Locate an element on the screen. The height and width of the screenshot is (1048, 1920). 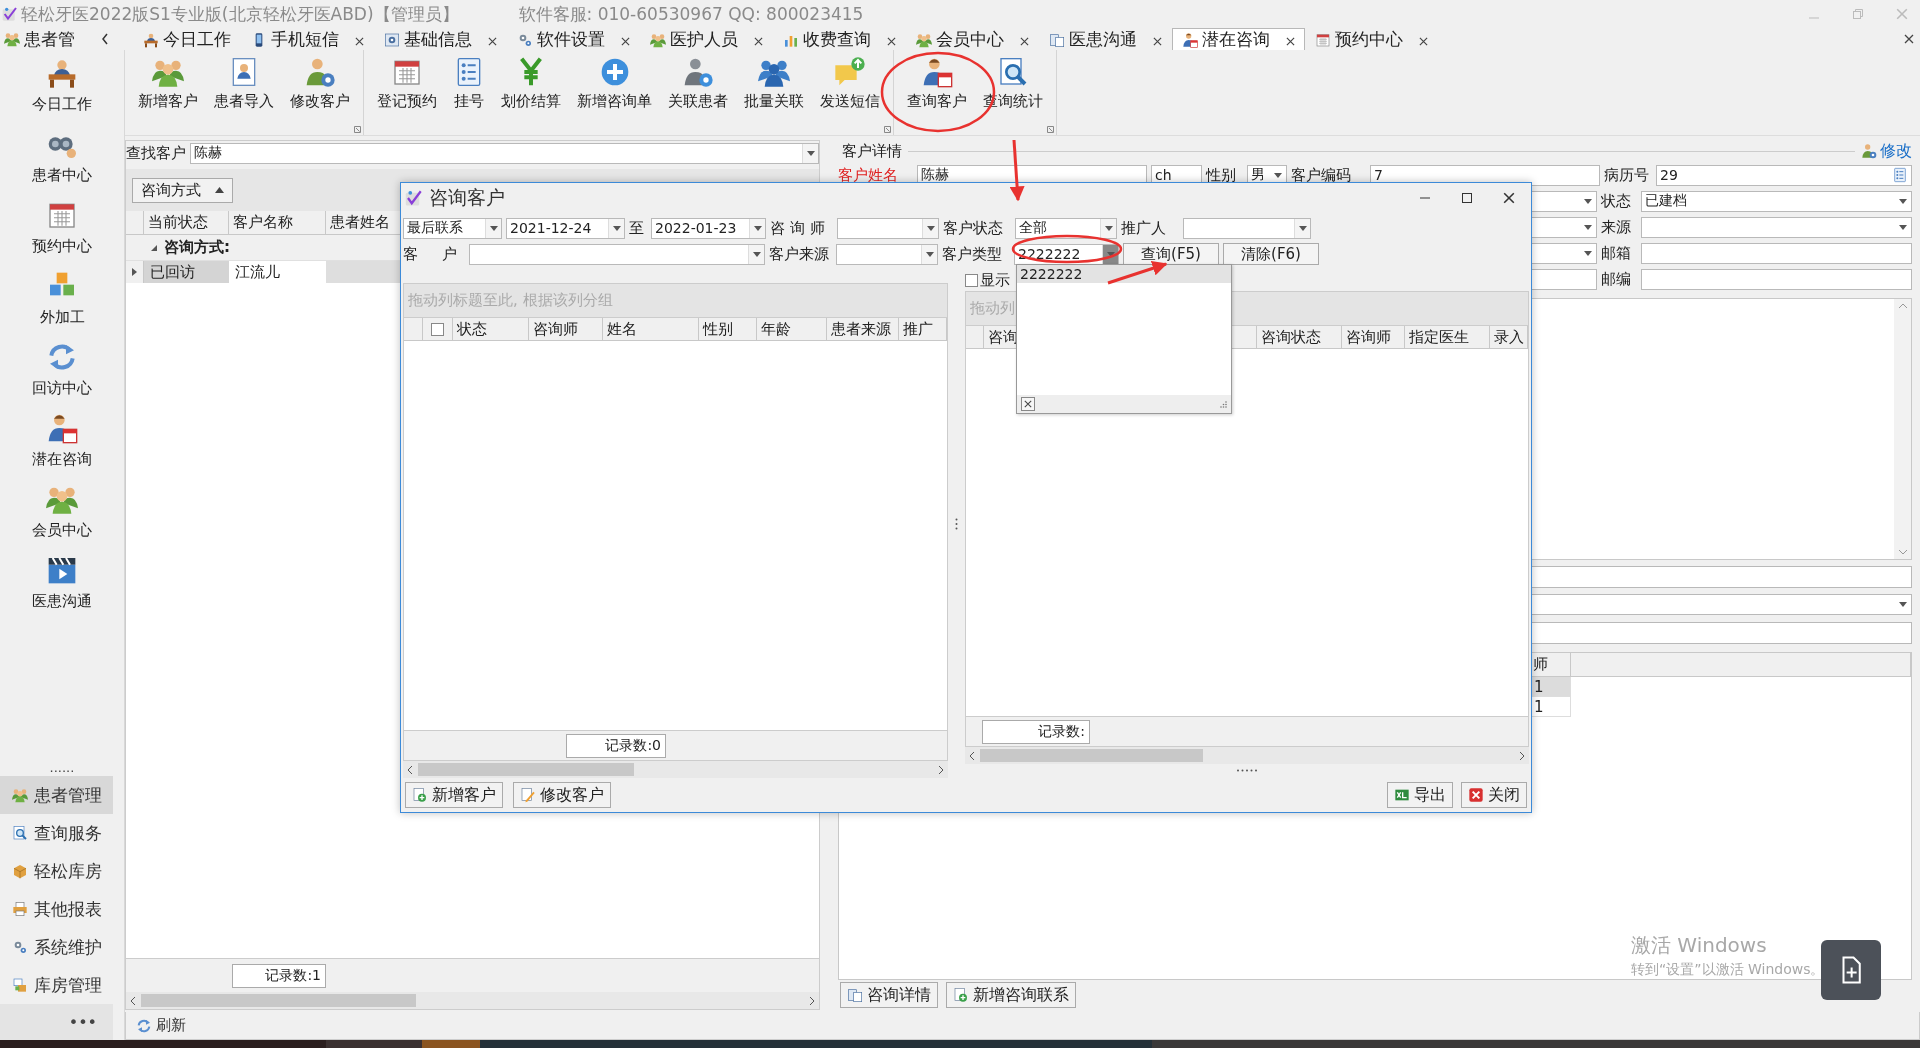
column-header: 年龄 is located at coordinates (792, 329).